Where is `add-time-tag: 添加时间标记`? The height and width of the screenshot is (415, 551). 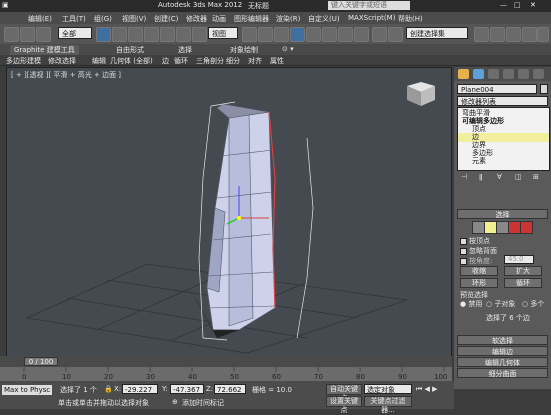
add-time-tag: 添加时间标记 is located at coordinates (203, 403).